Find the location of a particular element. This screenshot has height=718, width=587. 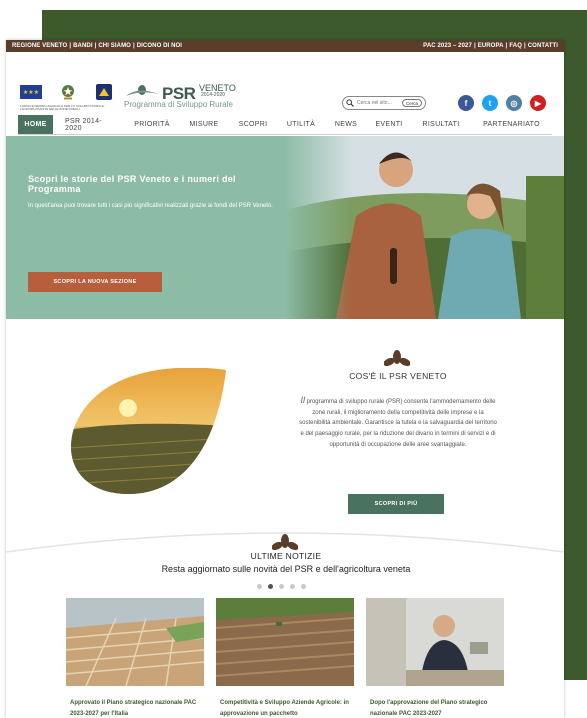

nav-scopri: SCOPRI is located at coordinates (253, 124).